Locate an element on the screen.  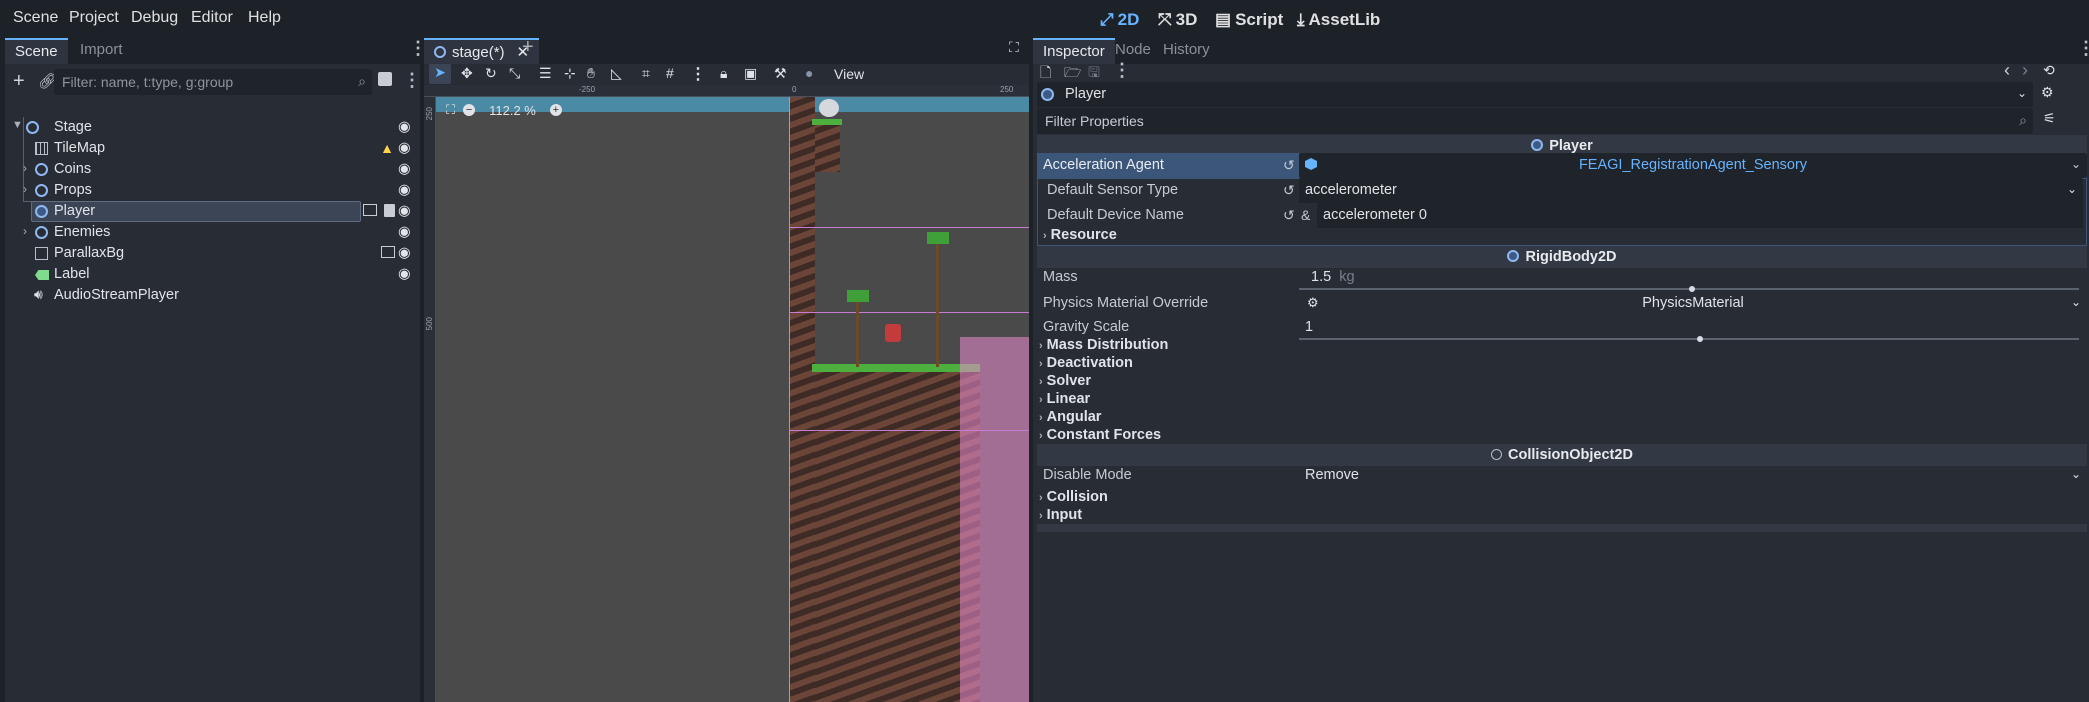
scale-tool-icon: ⤡ is located at coordinates (514, 73).